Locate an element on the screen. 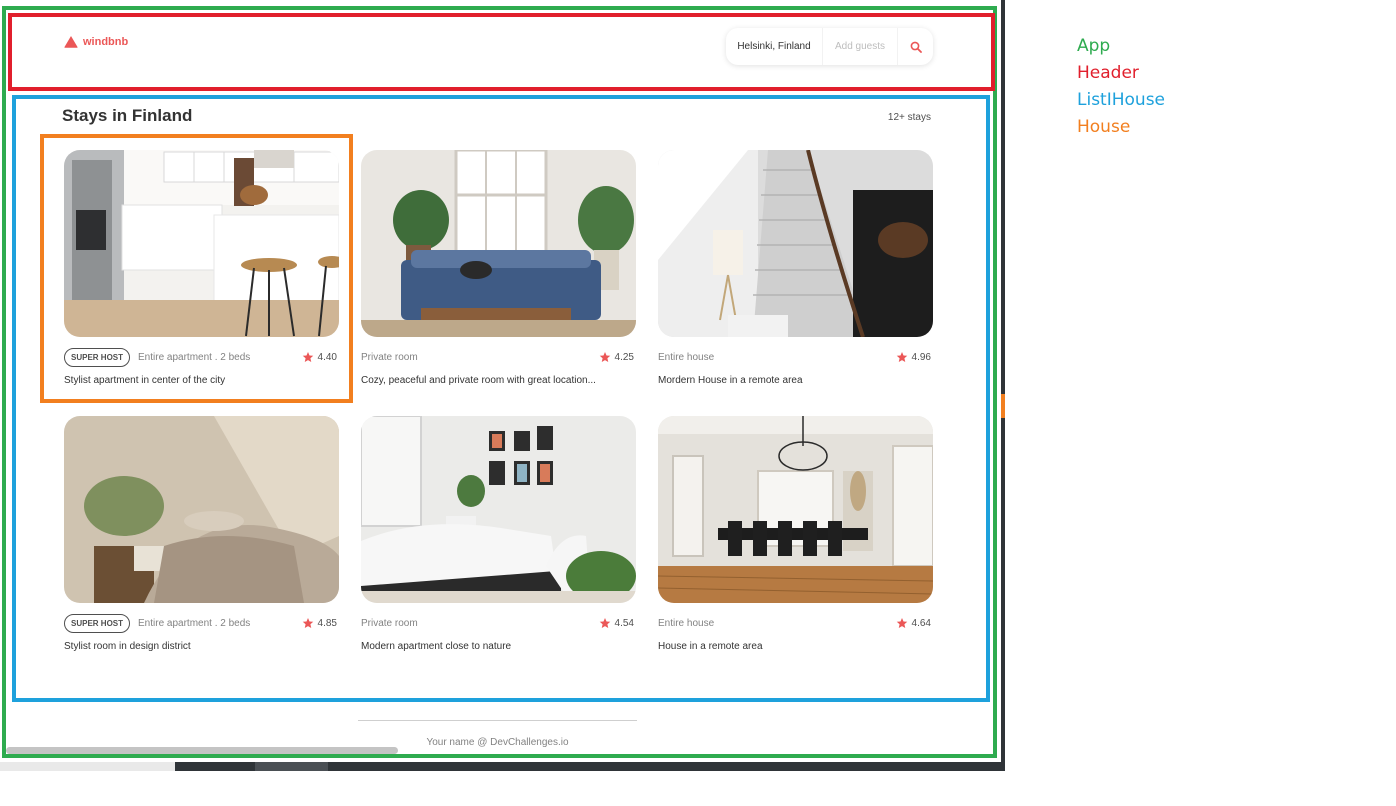 The image size is (1396, 806). house-annotation-box is located at coordinates (196, 268).